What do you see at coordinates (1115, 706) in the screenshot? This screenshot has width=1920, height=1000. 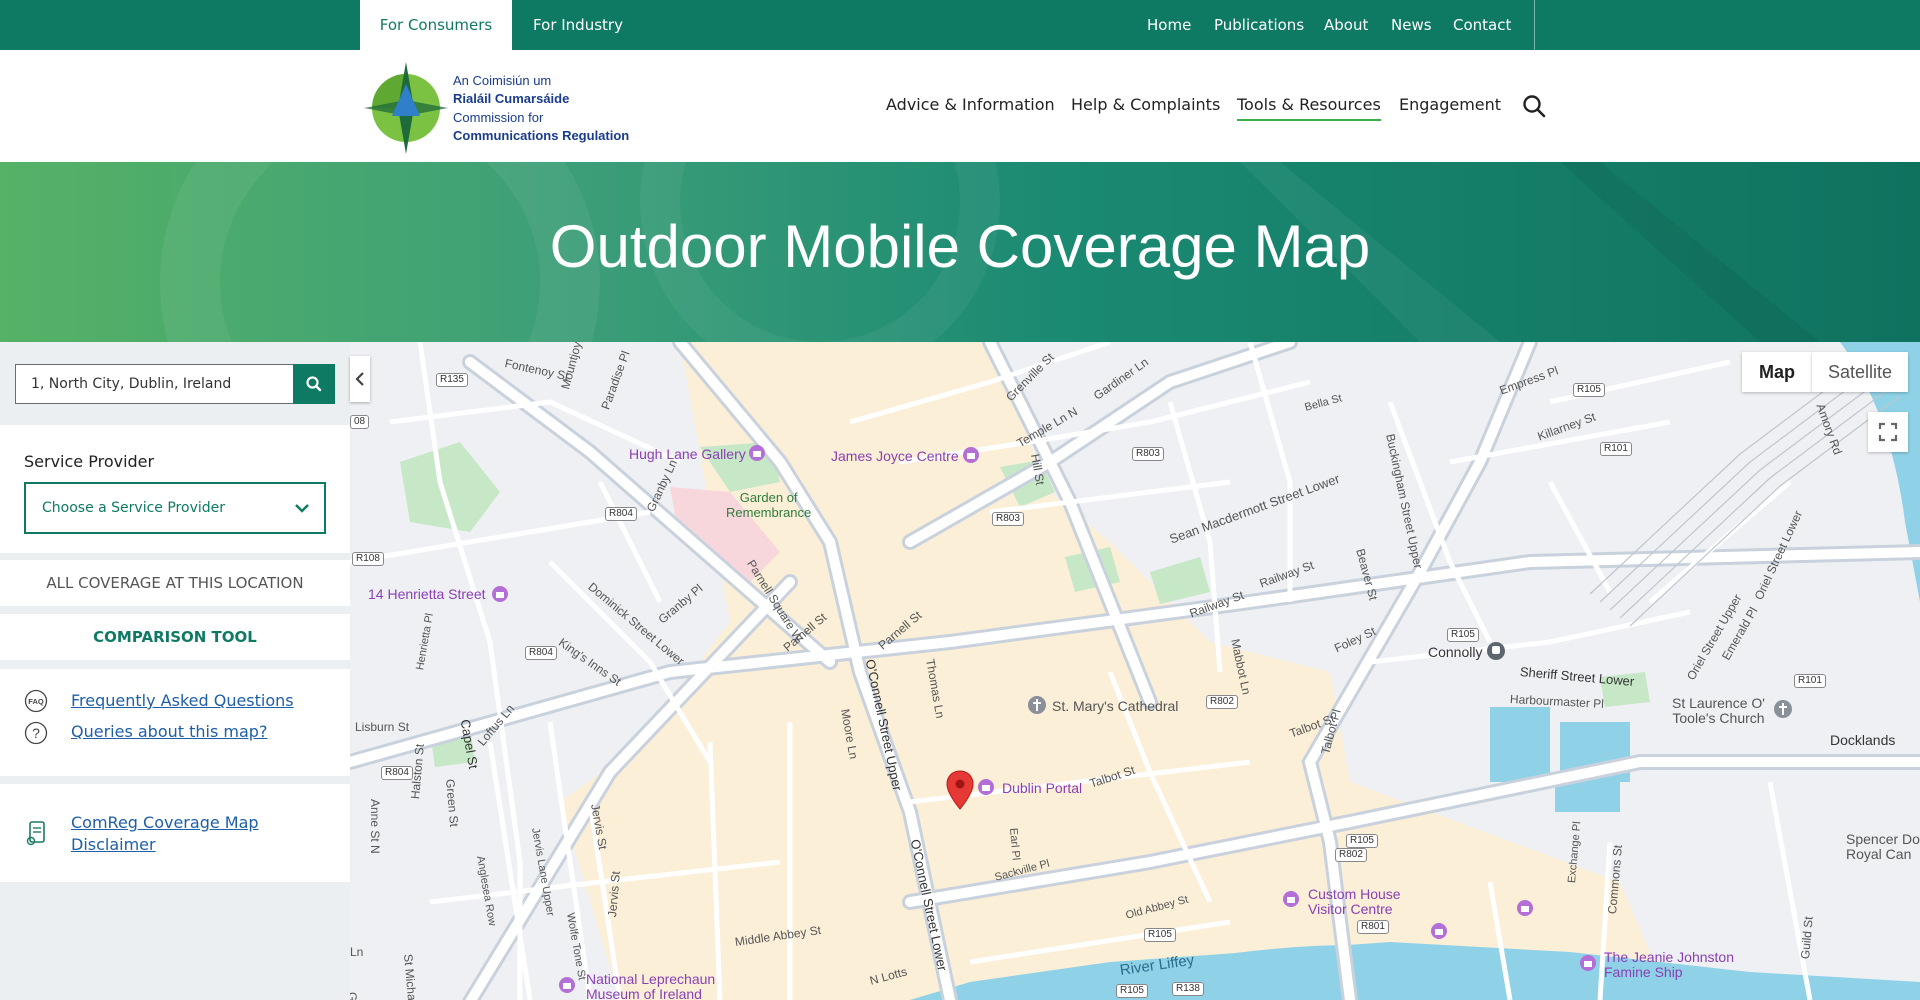 I see `poi-st-marys-cathedral: St. Mary's Cathedral` at bounding box center [1115, 706].